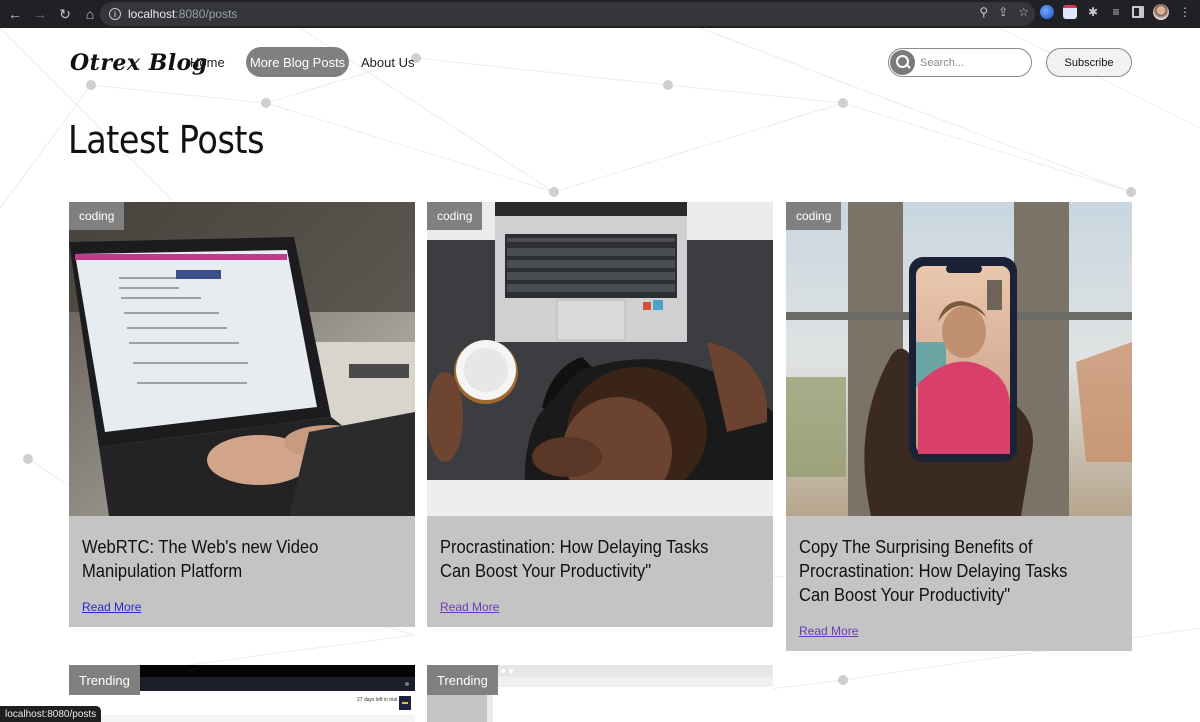  I want to click on forward-icon: →, so click(40, 14).